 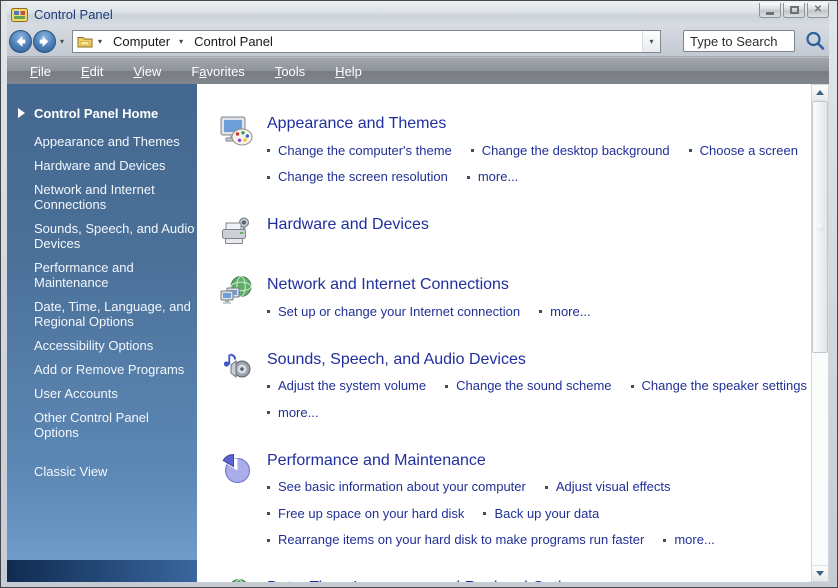 What do you see at coordinates (770, 13) in the screenshot?
I see `minimize-icon` at bounding box center [770, 13].